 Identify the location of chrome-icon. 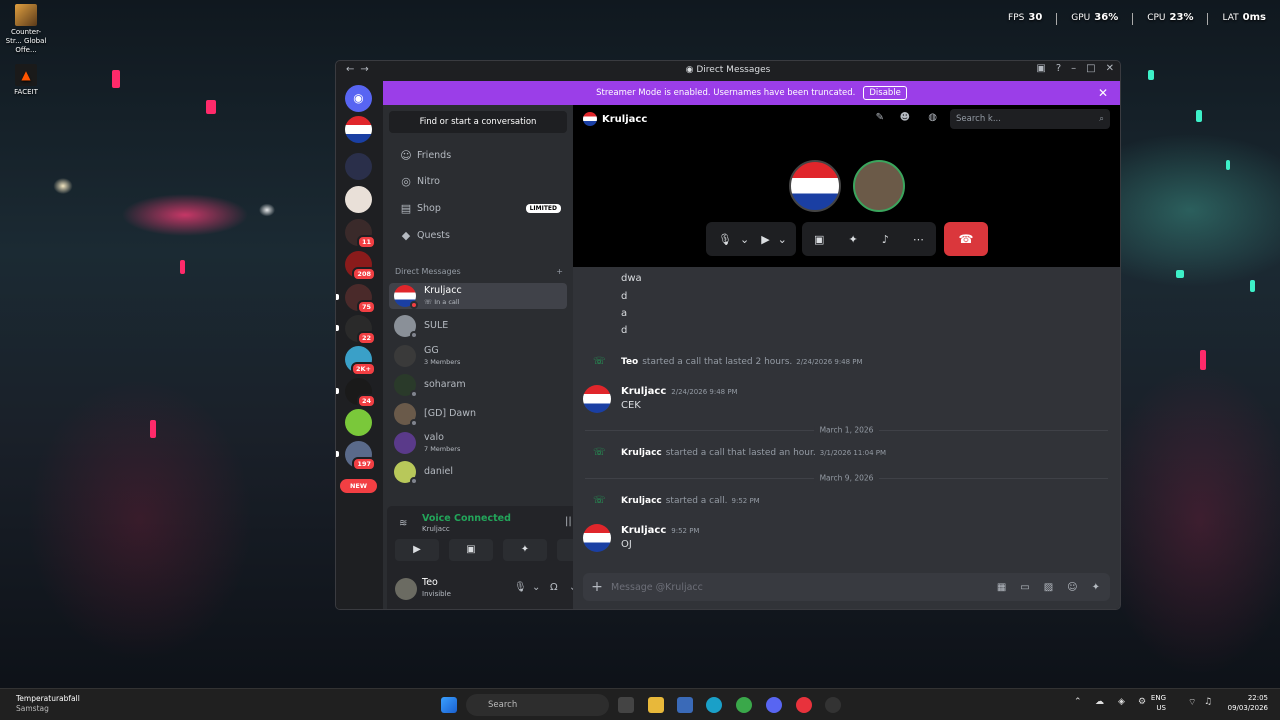
(744, 705).